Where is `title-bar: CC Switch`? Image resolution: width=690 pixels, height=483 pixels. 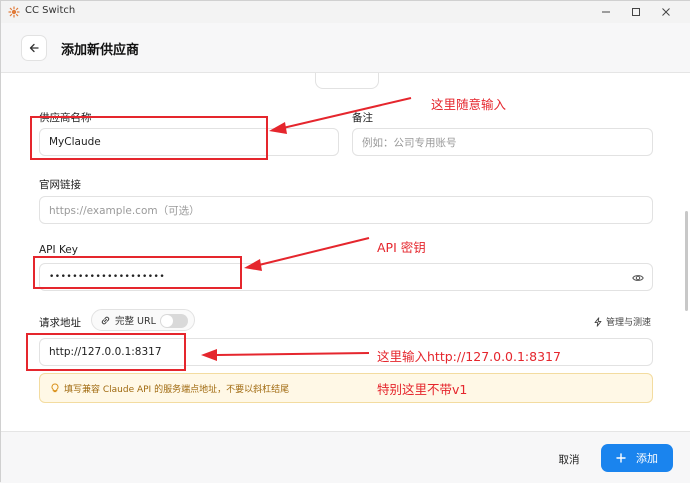
title-bar: CC Switch is located at coordinates (345, 12).